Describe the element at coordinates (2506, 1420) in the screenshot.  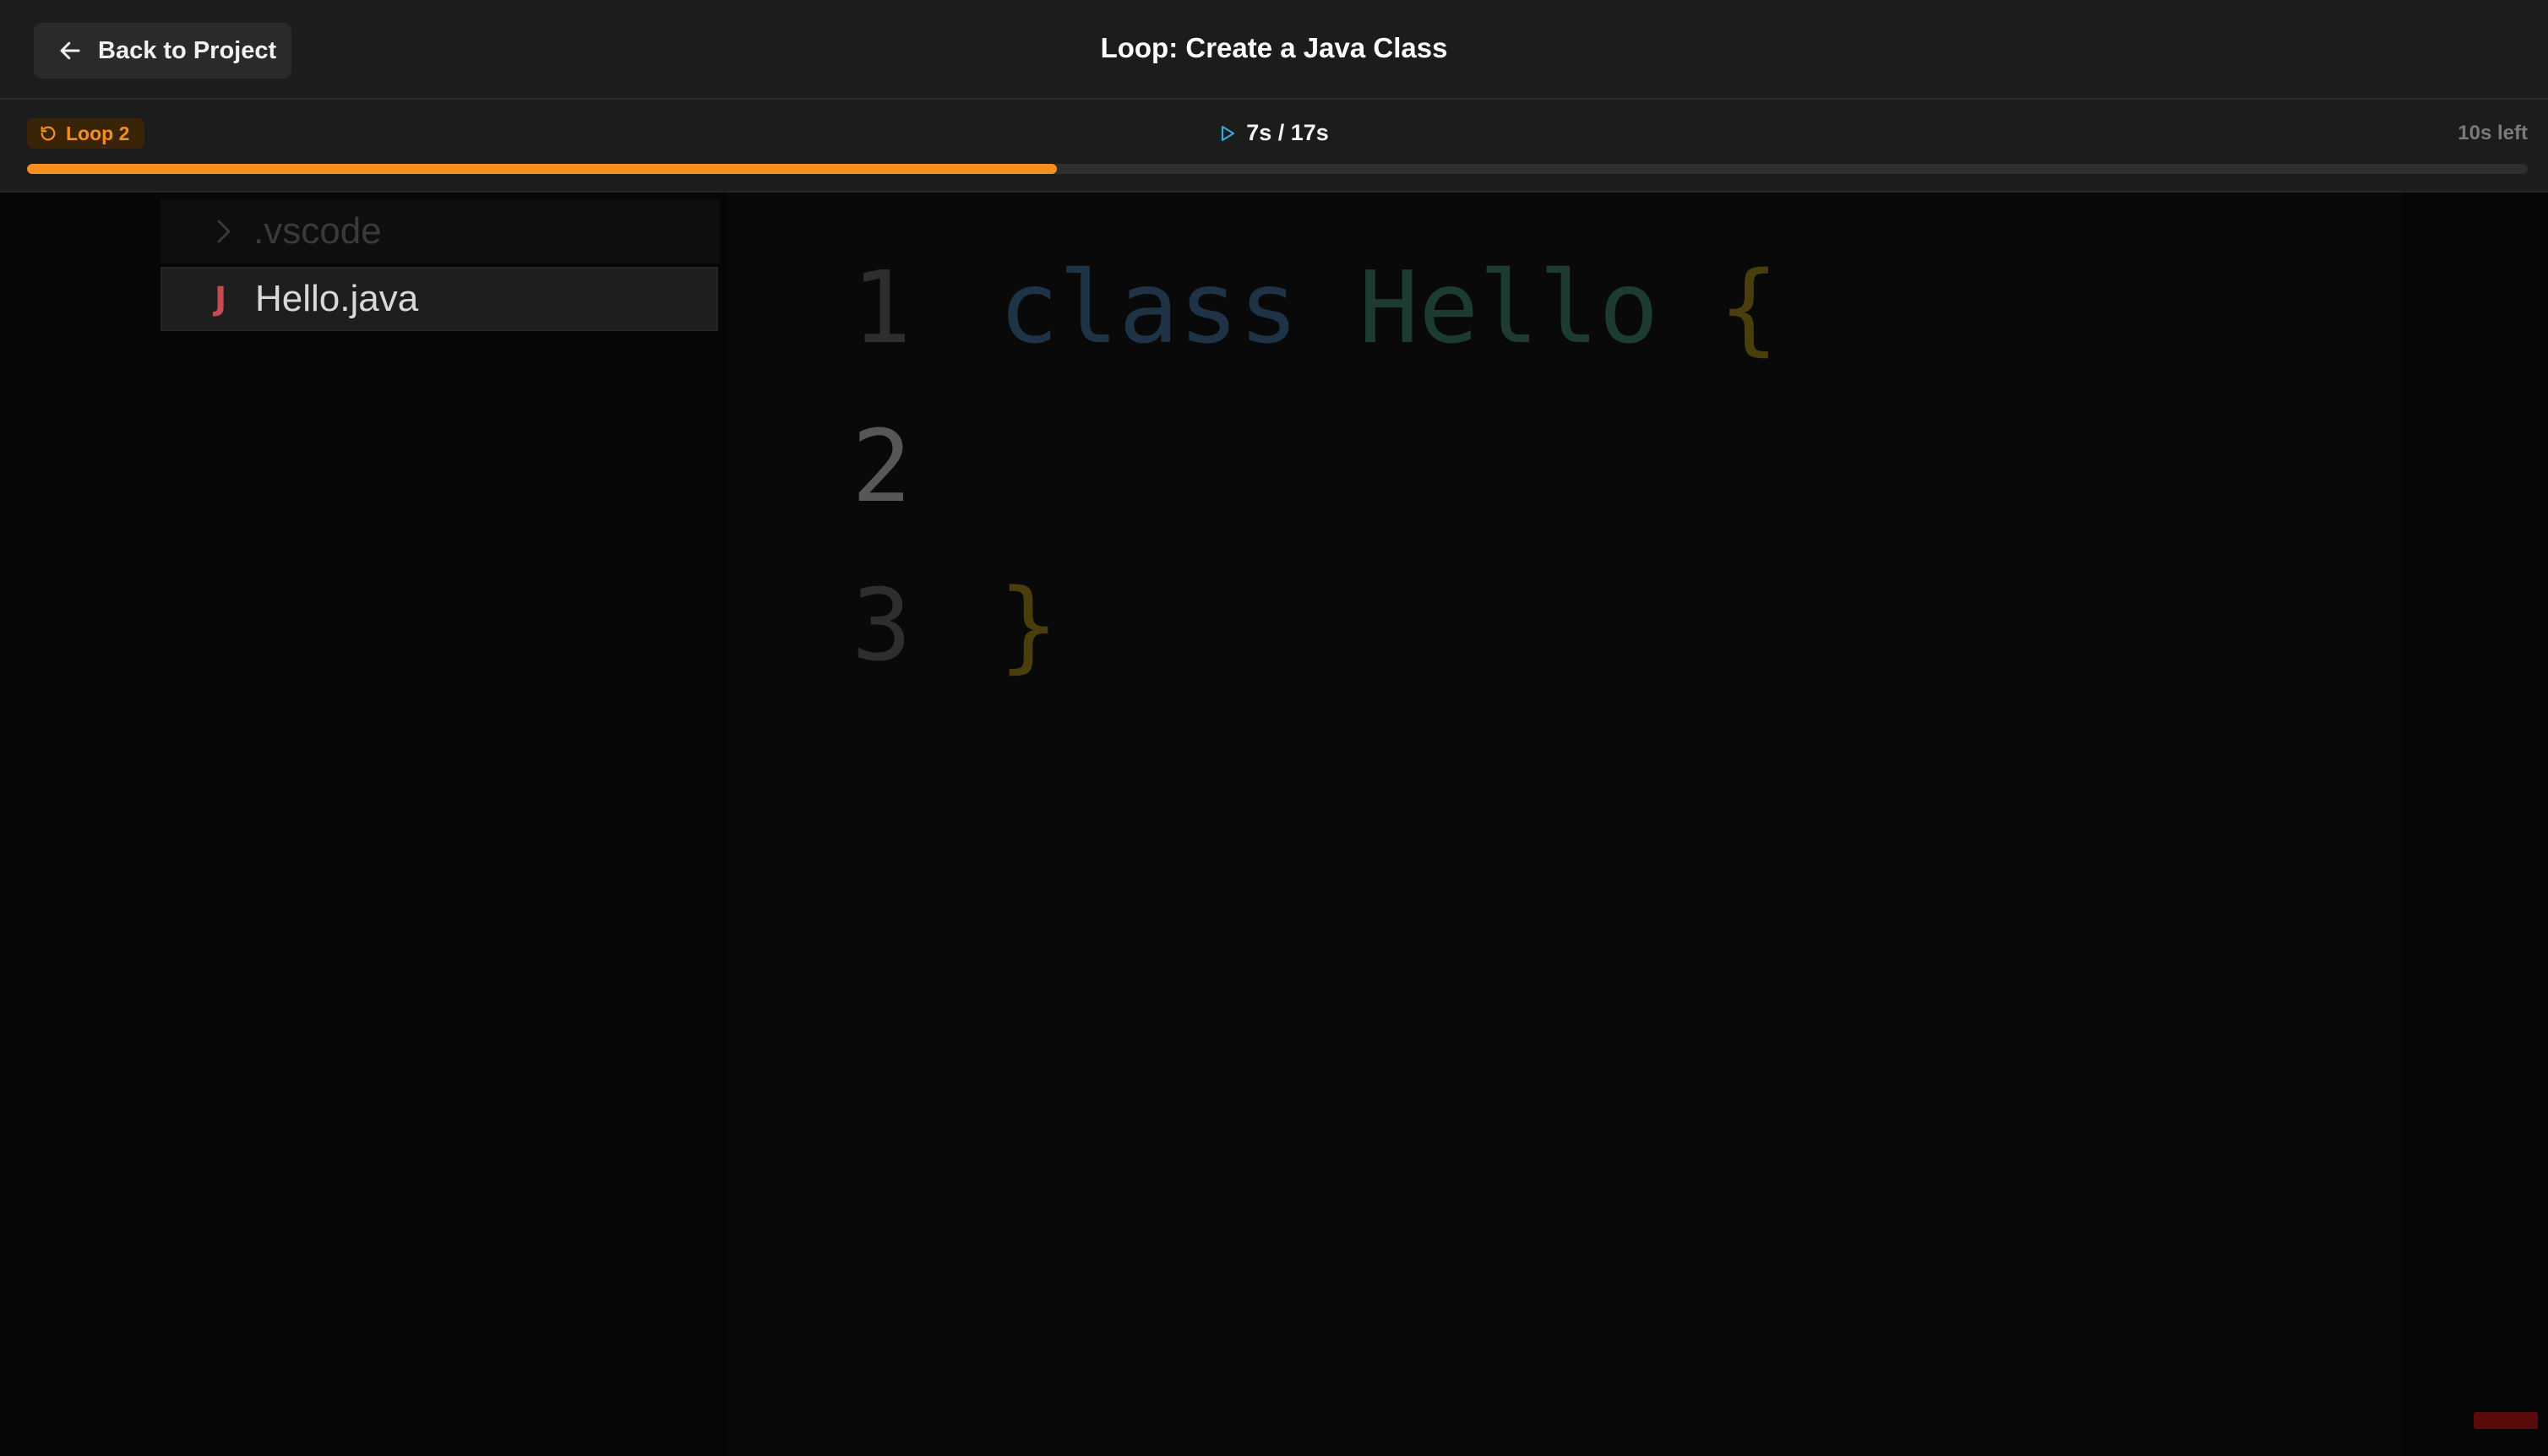
I see `video-watermark-badge` at that location.